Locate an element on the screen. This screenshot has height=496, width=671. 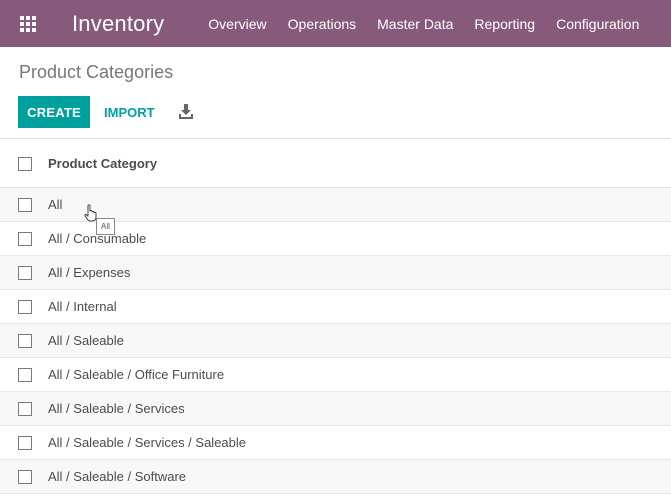
table-row: All / Saleable / Services / Saleable is located at coordinates (335, 443).